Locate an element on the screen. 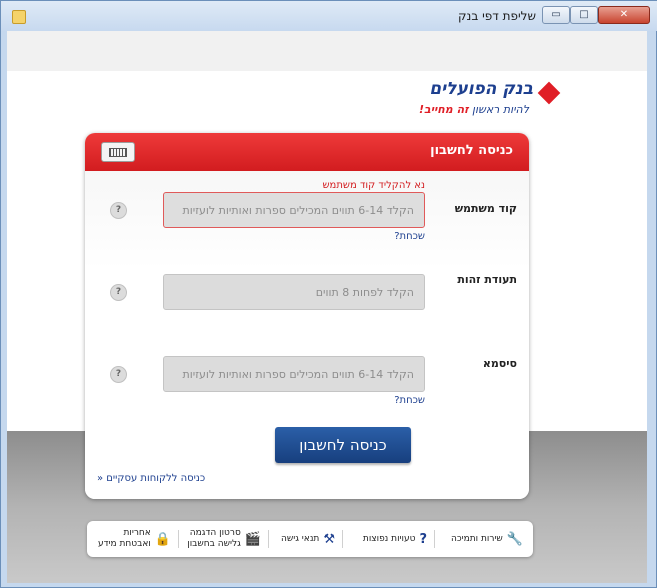 The image size is (657, 588). password-help-icon: ? is located at coordinates (118, 374).